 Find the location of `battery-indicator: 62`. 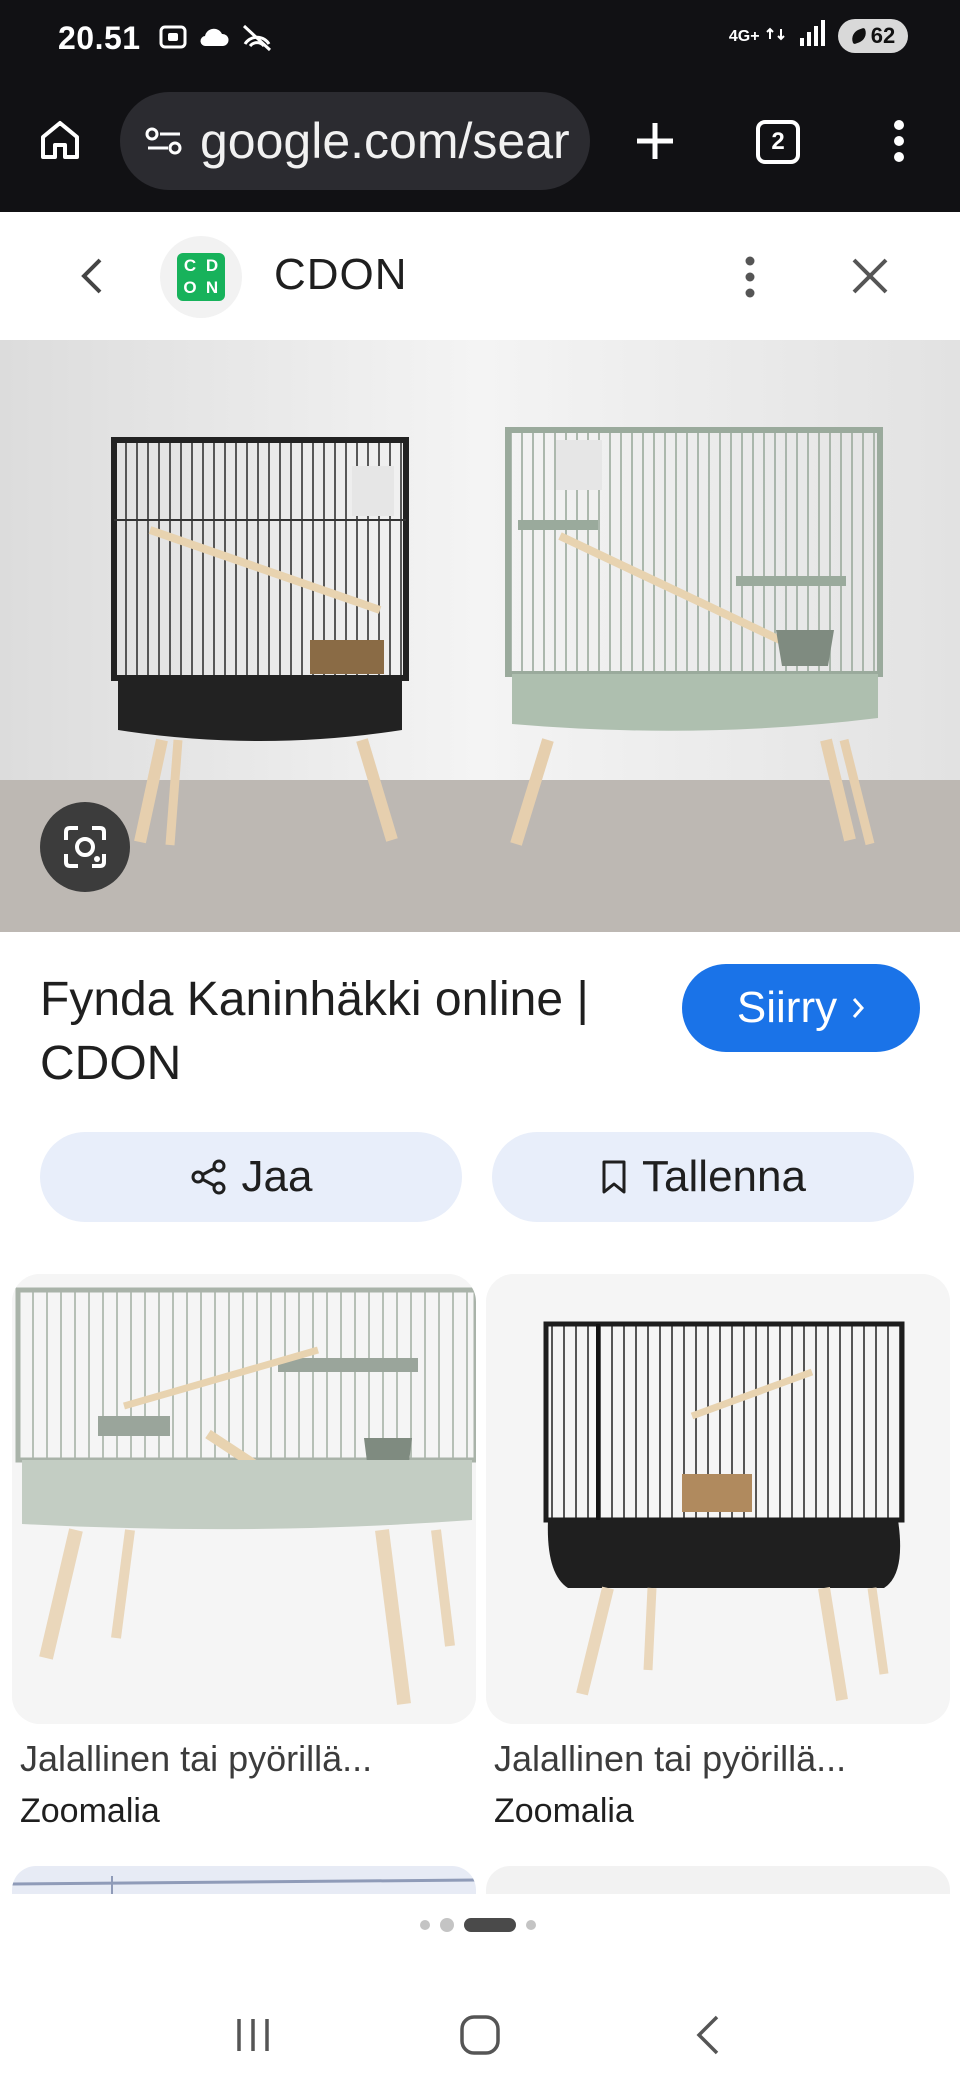

battery-indicator: 62 is located at coordinates (873, 35).